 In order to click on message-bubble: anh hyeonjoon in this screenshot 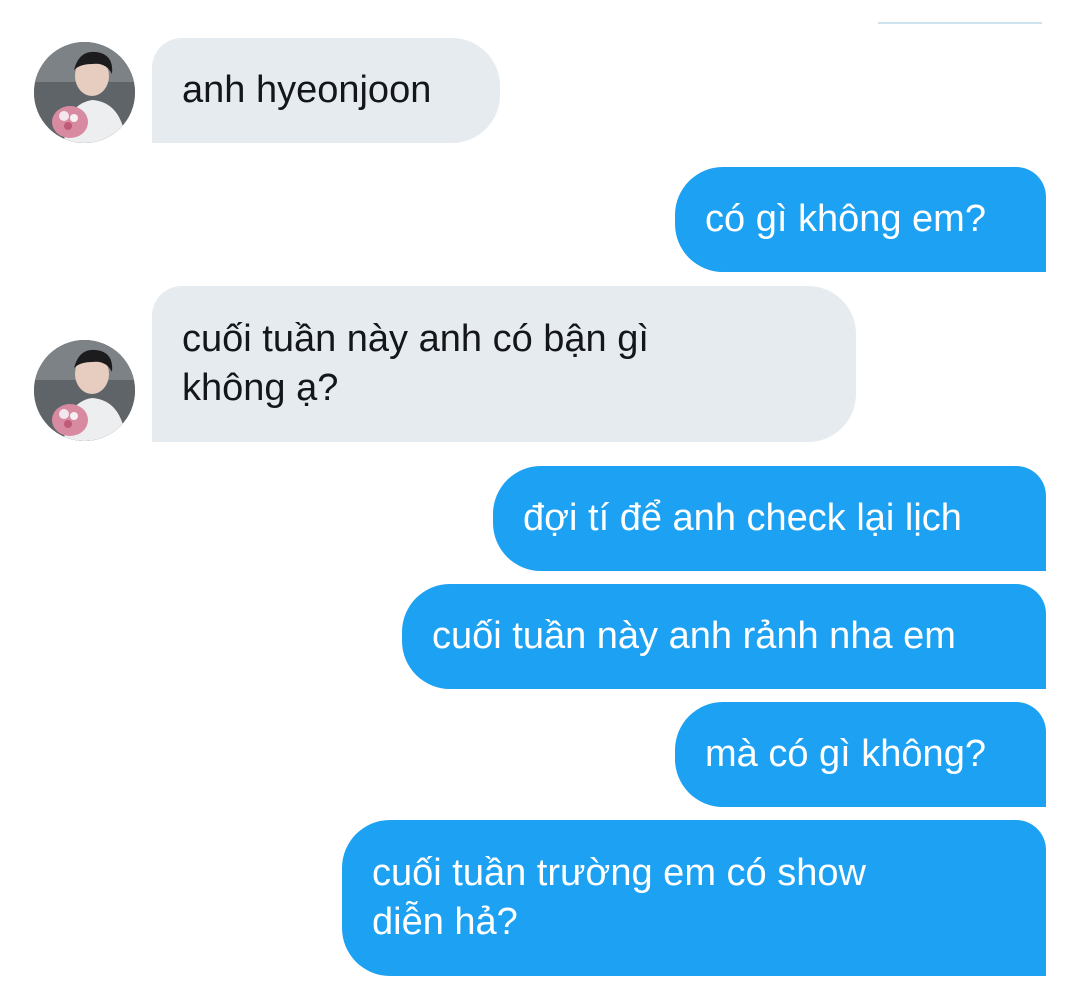, I will do `click(326, 90)`.